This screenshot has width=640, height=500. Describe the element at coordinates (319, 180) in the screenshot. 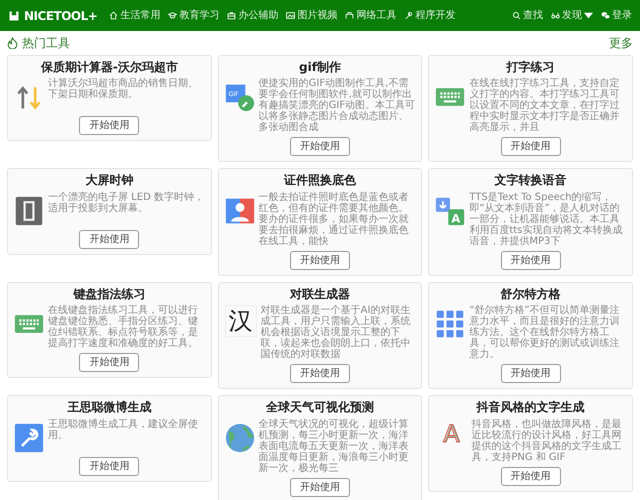

I see `tool-title: 证件照换底色` at that location.